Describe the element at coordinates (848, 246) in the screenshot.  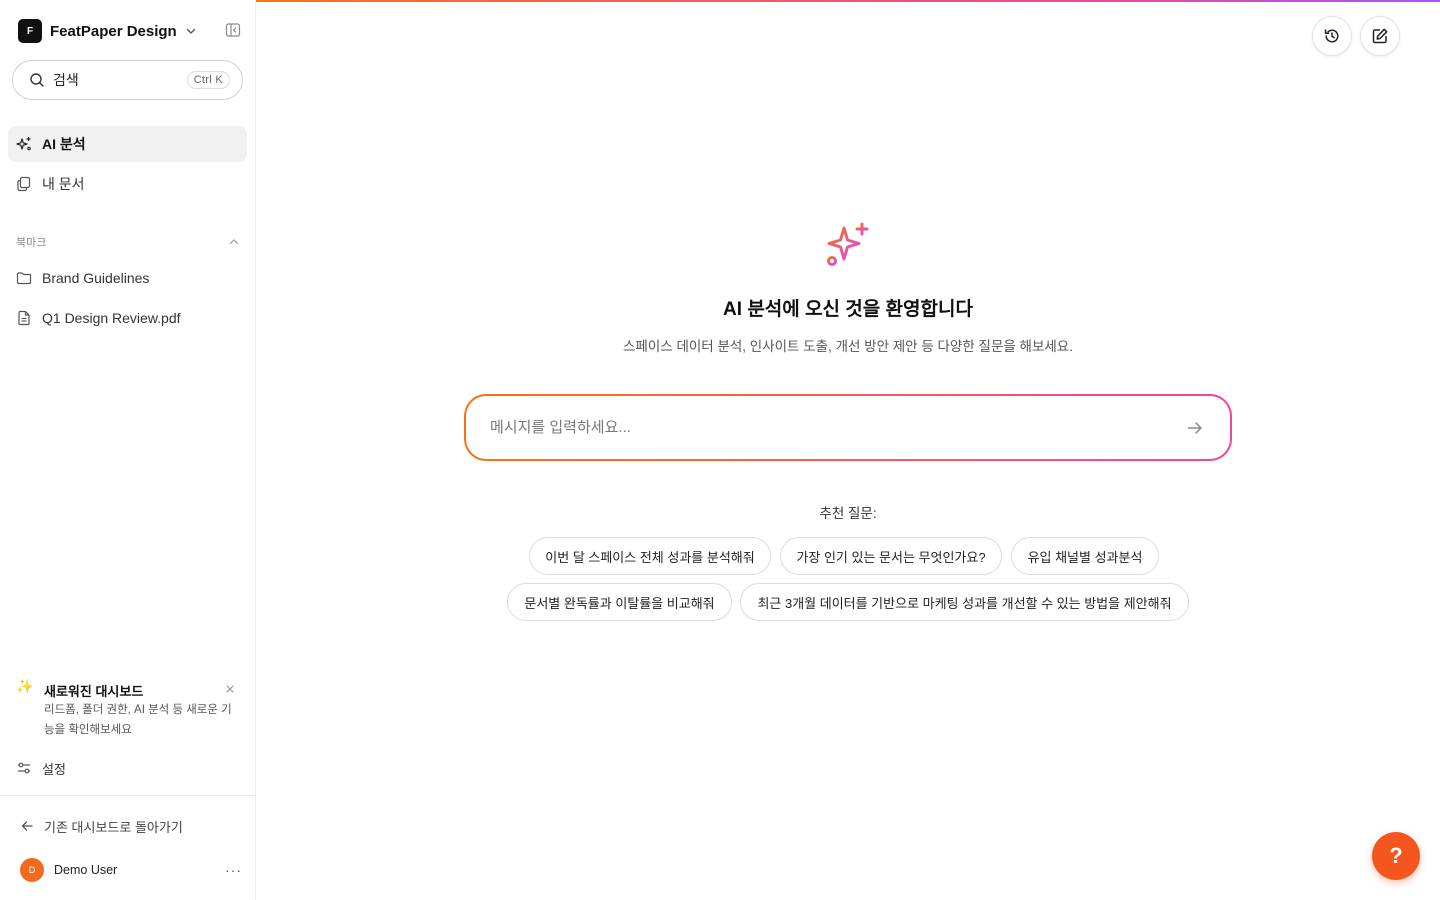
I see `ai-sparkle-icon` at that location.